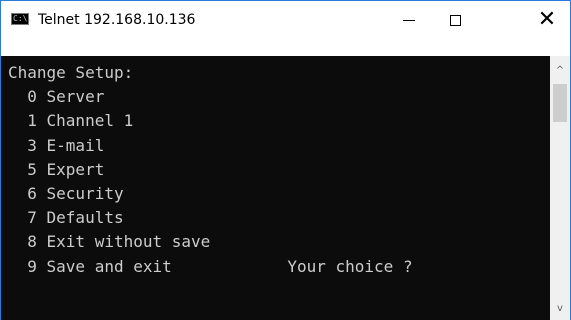 Image resolution: width=571 pixels, height=320 pixels. Describe the element at coordinates (560, 308) in the screenshot. I see `scroll-down-arrow-icon: v` at that location.